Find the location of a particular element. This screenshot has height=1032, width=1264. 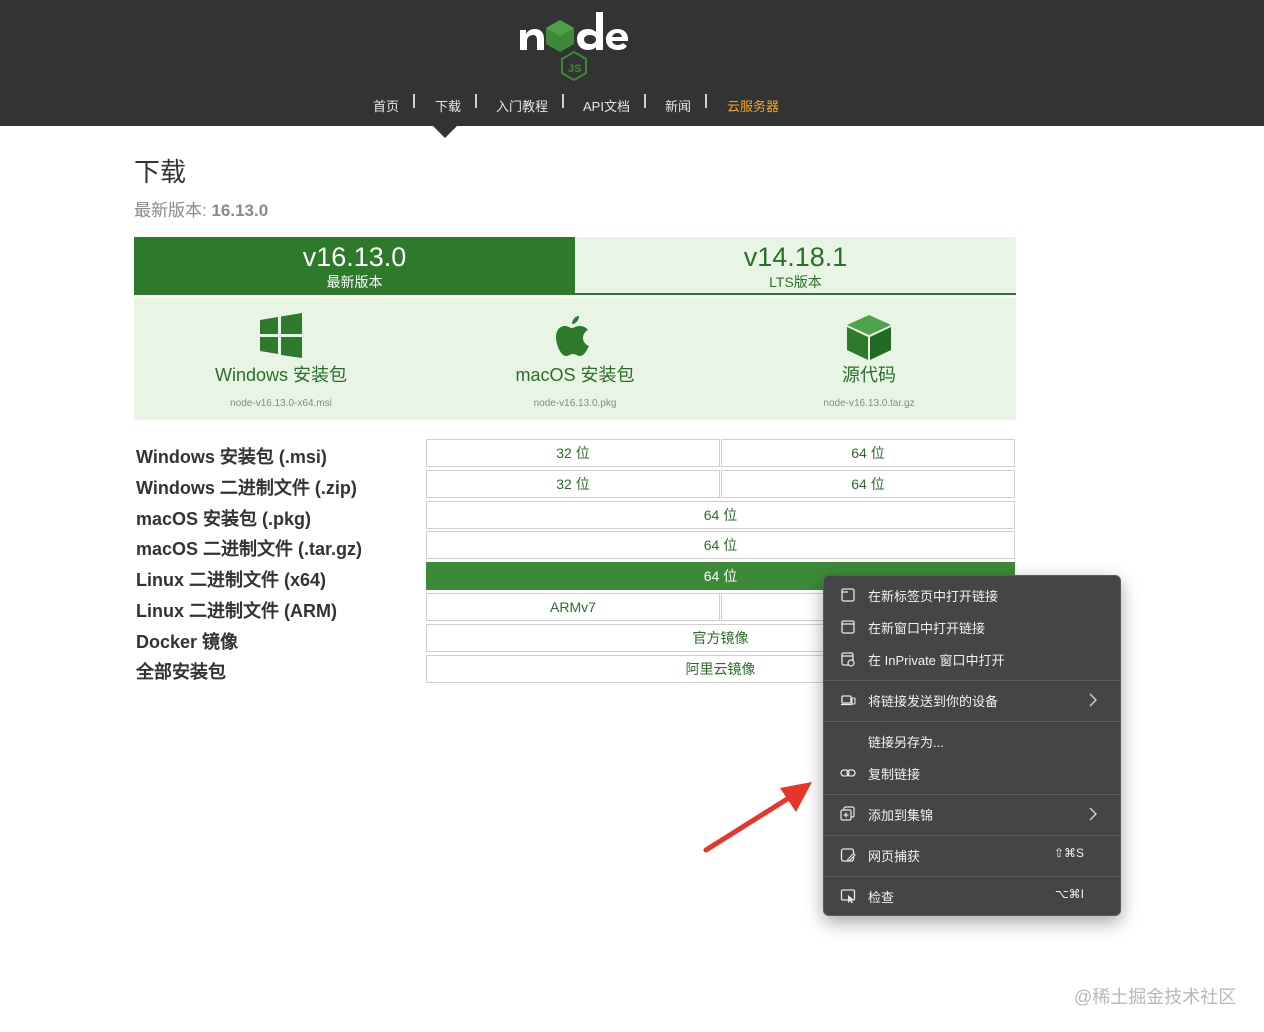

menu-web-capture: 网页捕获 ⇧⌘S is located at coordinates (972, 855).